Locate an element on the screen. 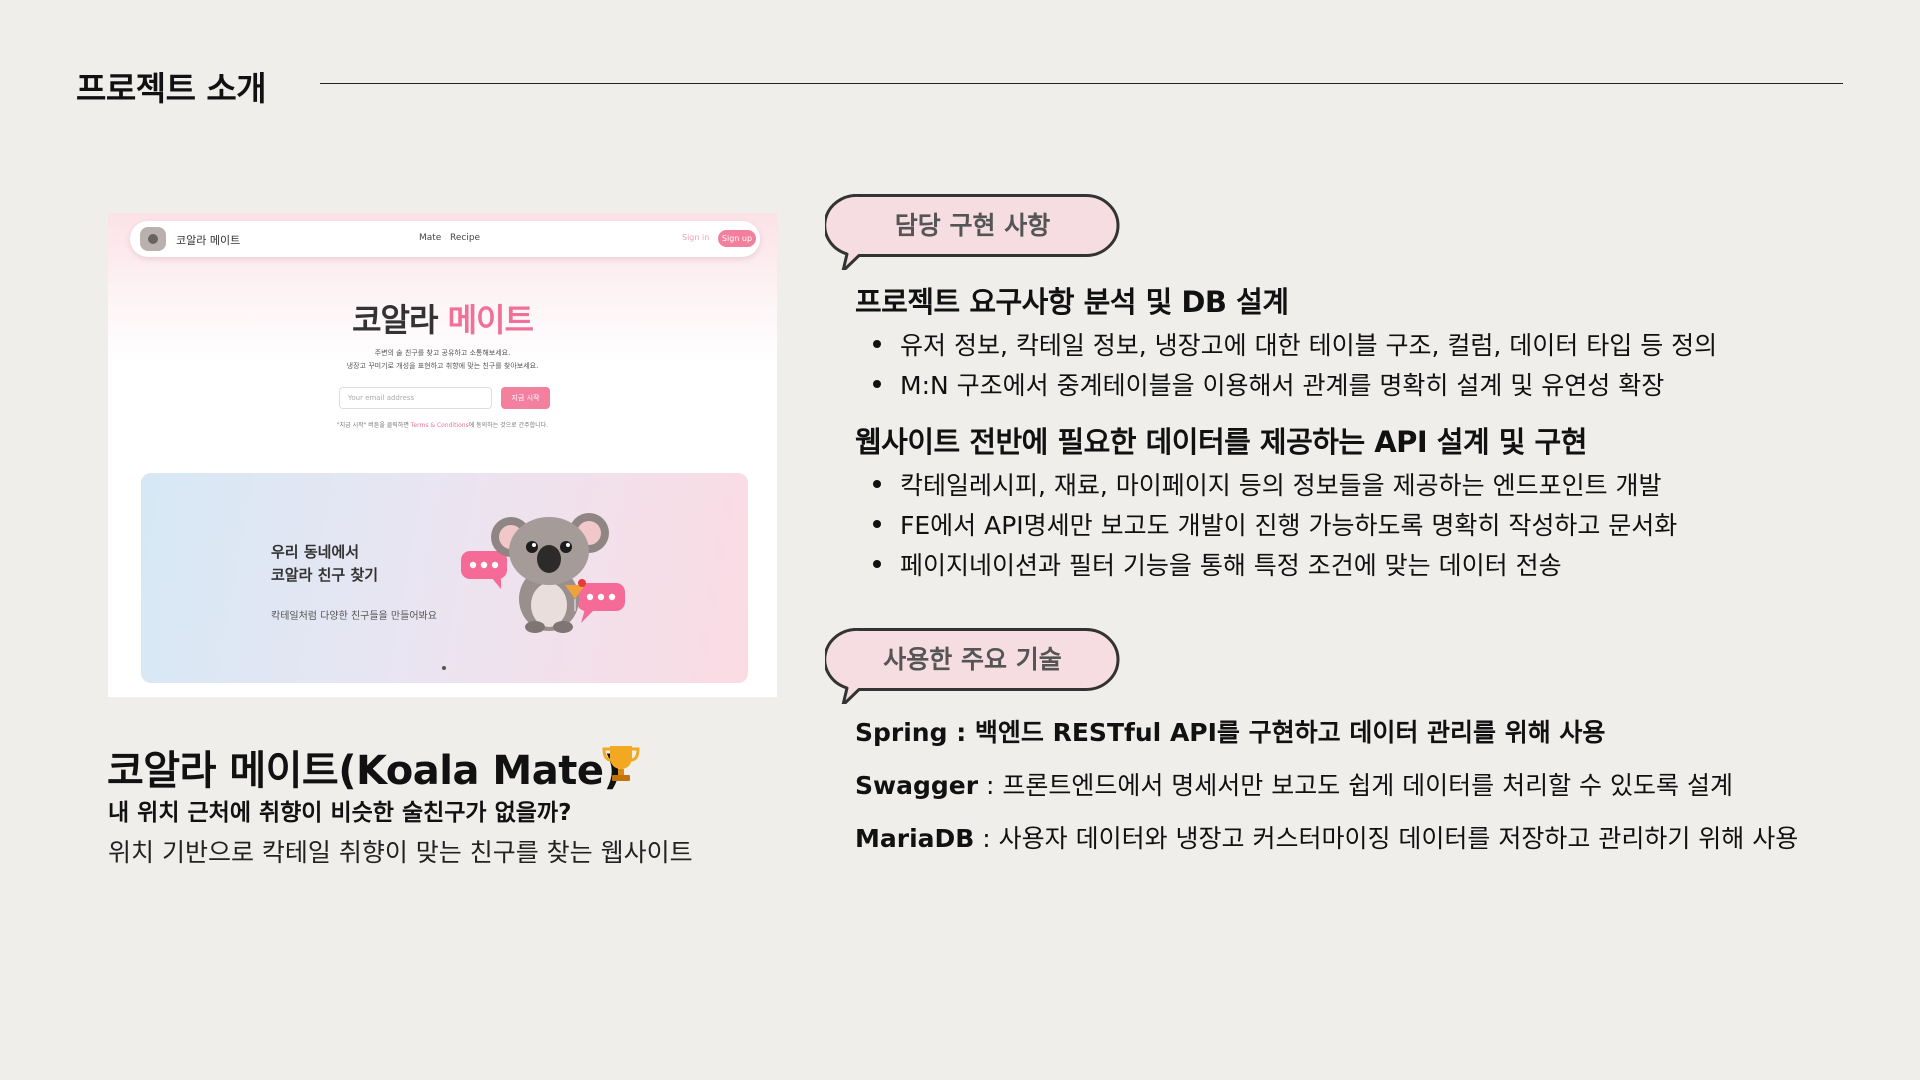 The width and height of the screenshot is (1920, 1080). screenshot-email-field: Your email address is located at coordinates (415, 398).